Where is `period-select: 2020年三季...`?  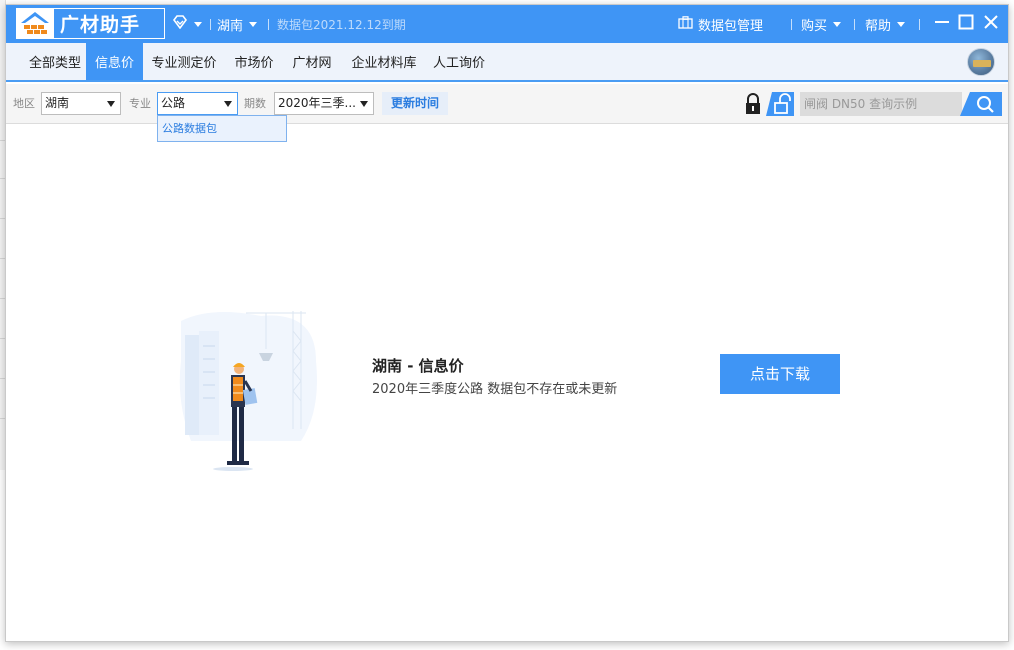 period-select: 2020年三季... is located at coordinates (324, 103).